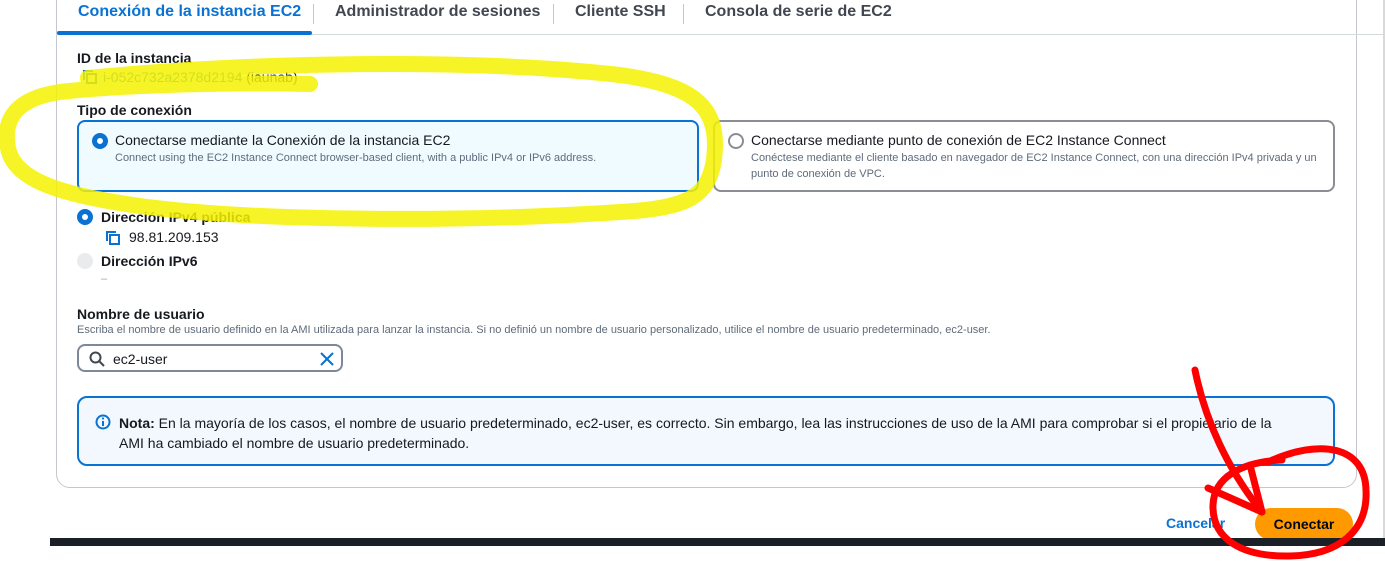 The width and height of the screenshot is (1385, 561). What do you see at coordinates (104, 279) in the screenshot?
I see `ipv6-value: –` at bounding box center [104, 279].